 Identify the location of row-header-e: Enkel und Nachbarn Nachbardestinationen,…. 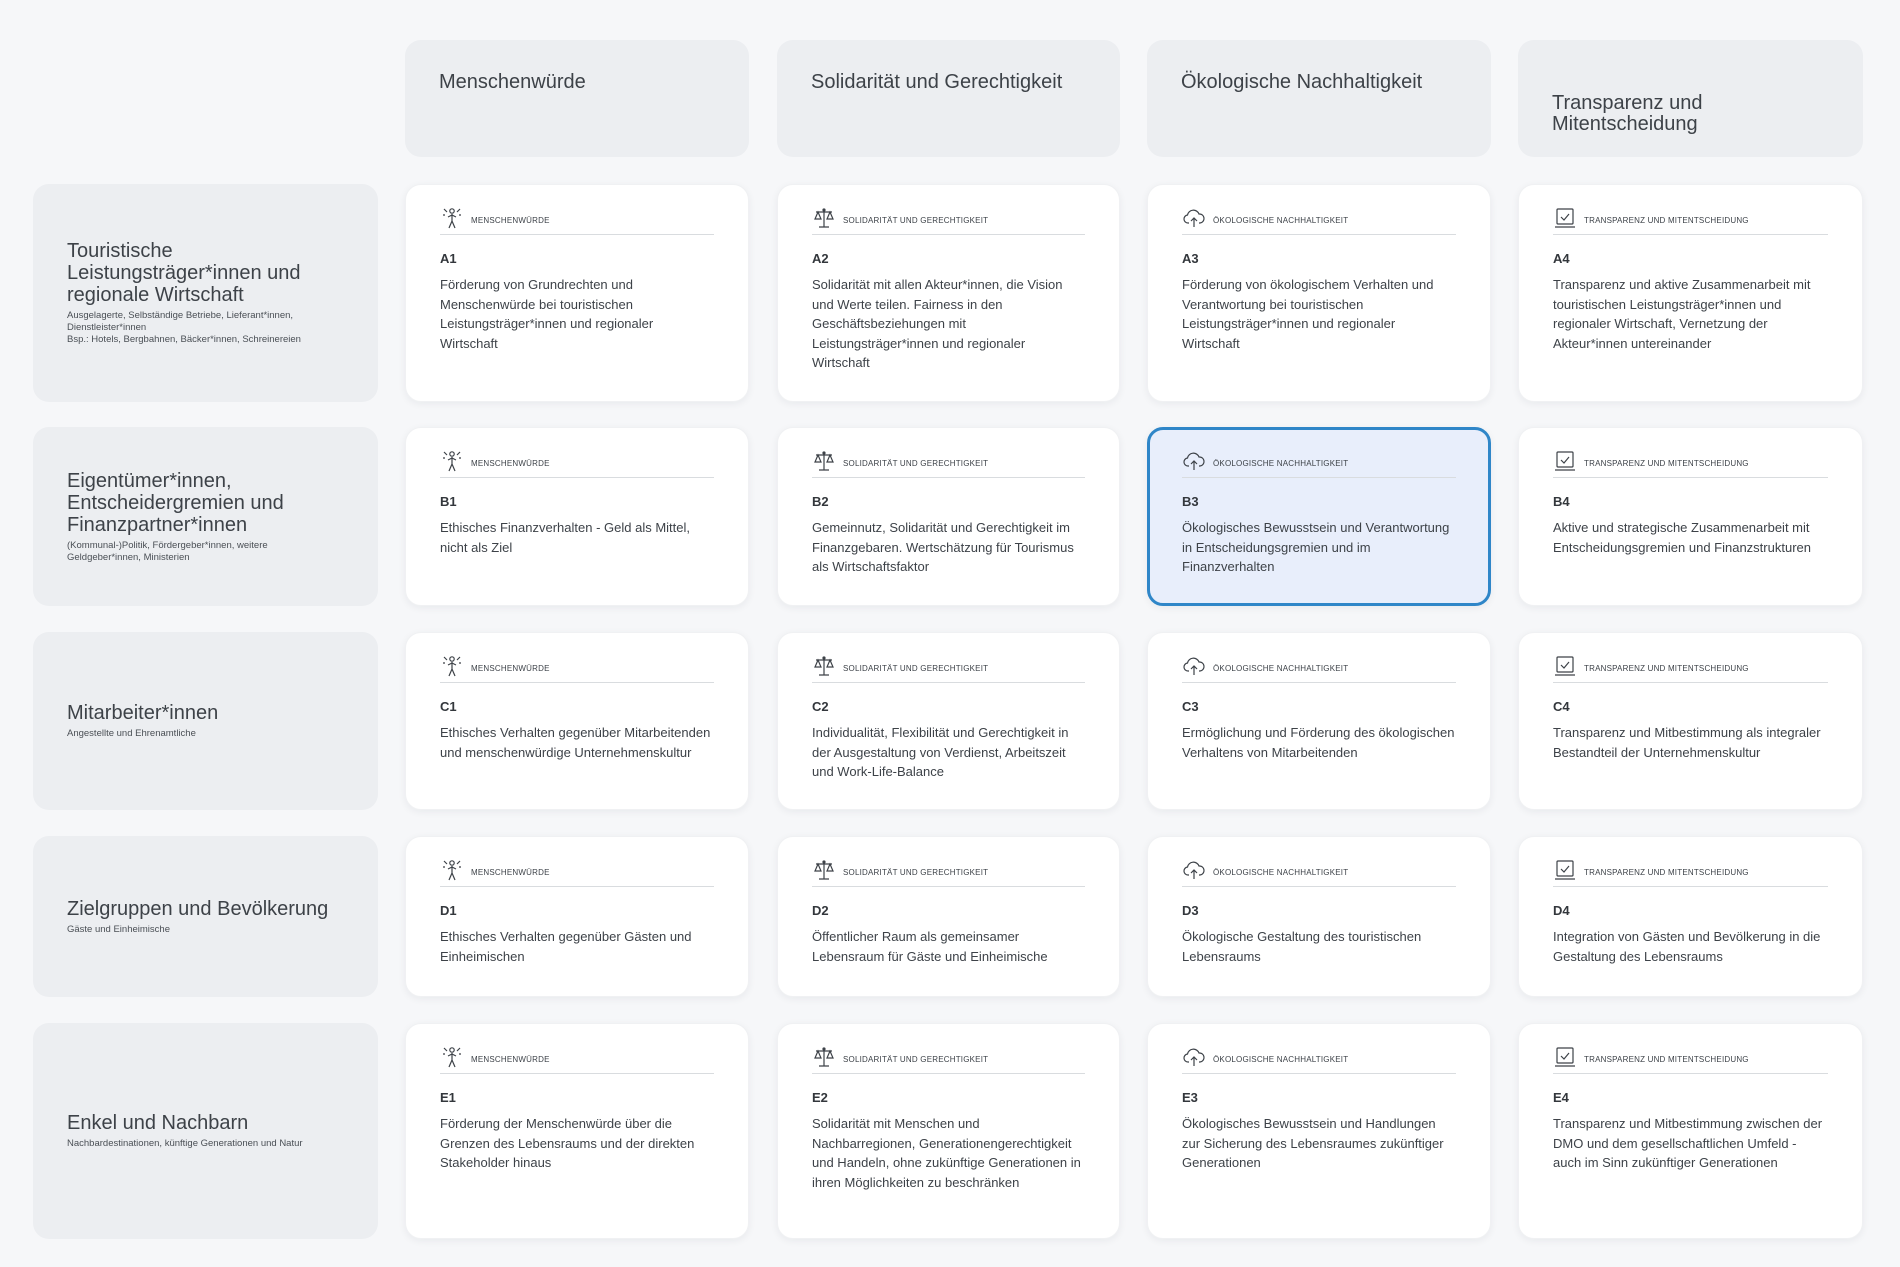
(205, 1131).